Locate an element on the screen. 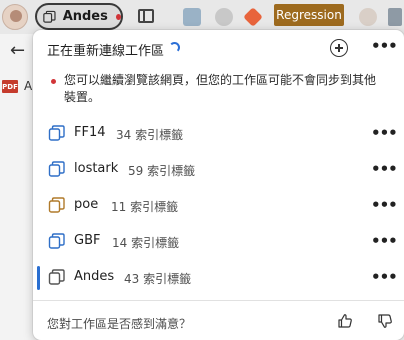 The width and height of the screenshot is (404, 340). selected-indicator is located at coordinates (38, 278).